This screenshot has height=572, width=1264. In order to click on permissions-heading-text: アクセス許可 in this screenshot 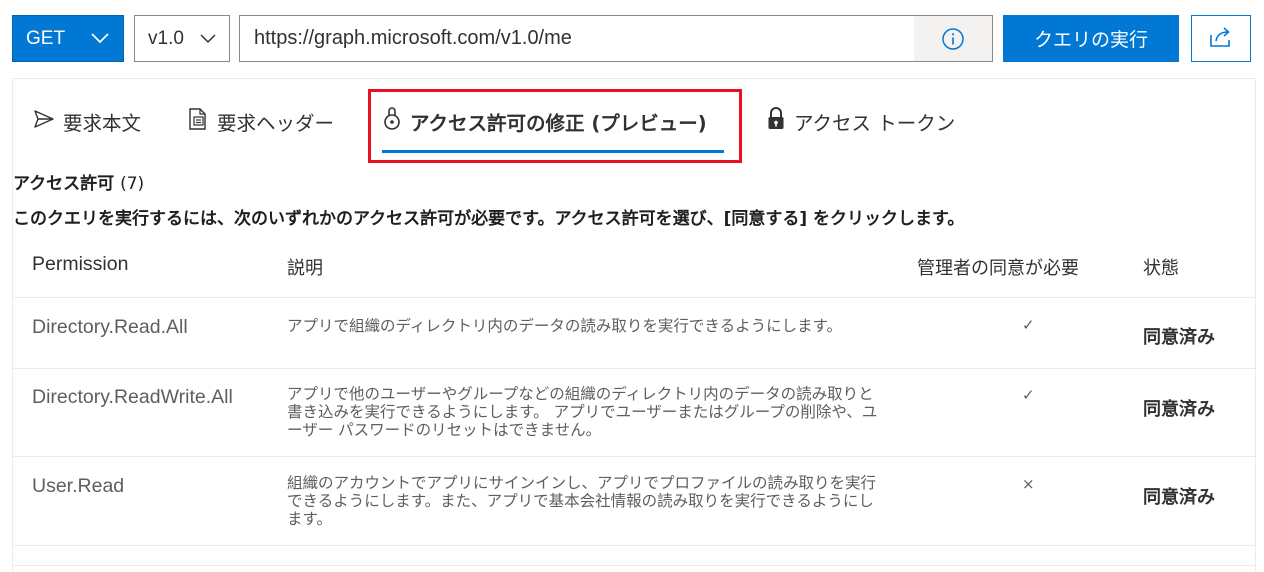, I will do `click(64, 184)`.